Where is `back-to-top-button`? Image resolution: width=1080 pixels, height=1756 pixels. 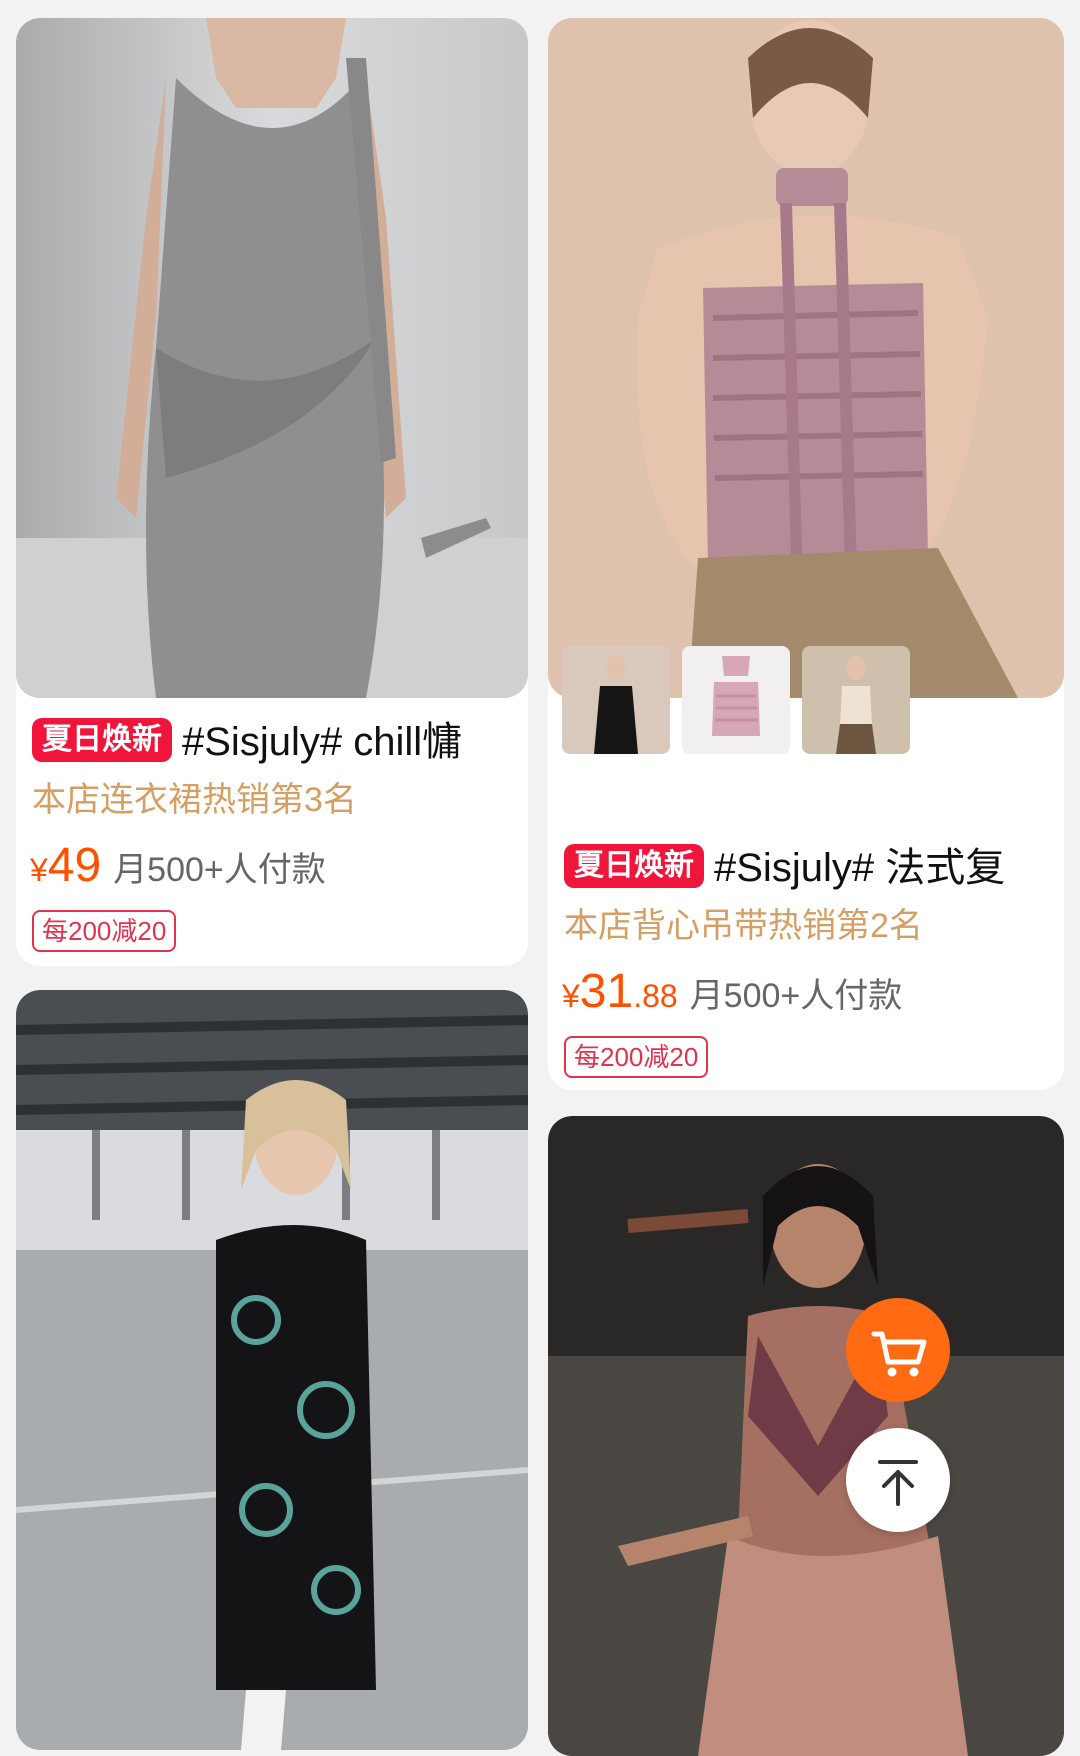
back-to-top-button is located at coordinates (898, 1480).